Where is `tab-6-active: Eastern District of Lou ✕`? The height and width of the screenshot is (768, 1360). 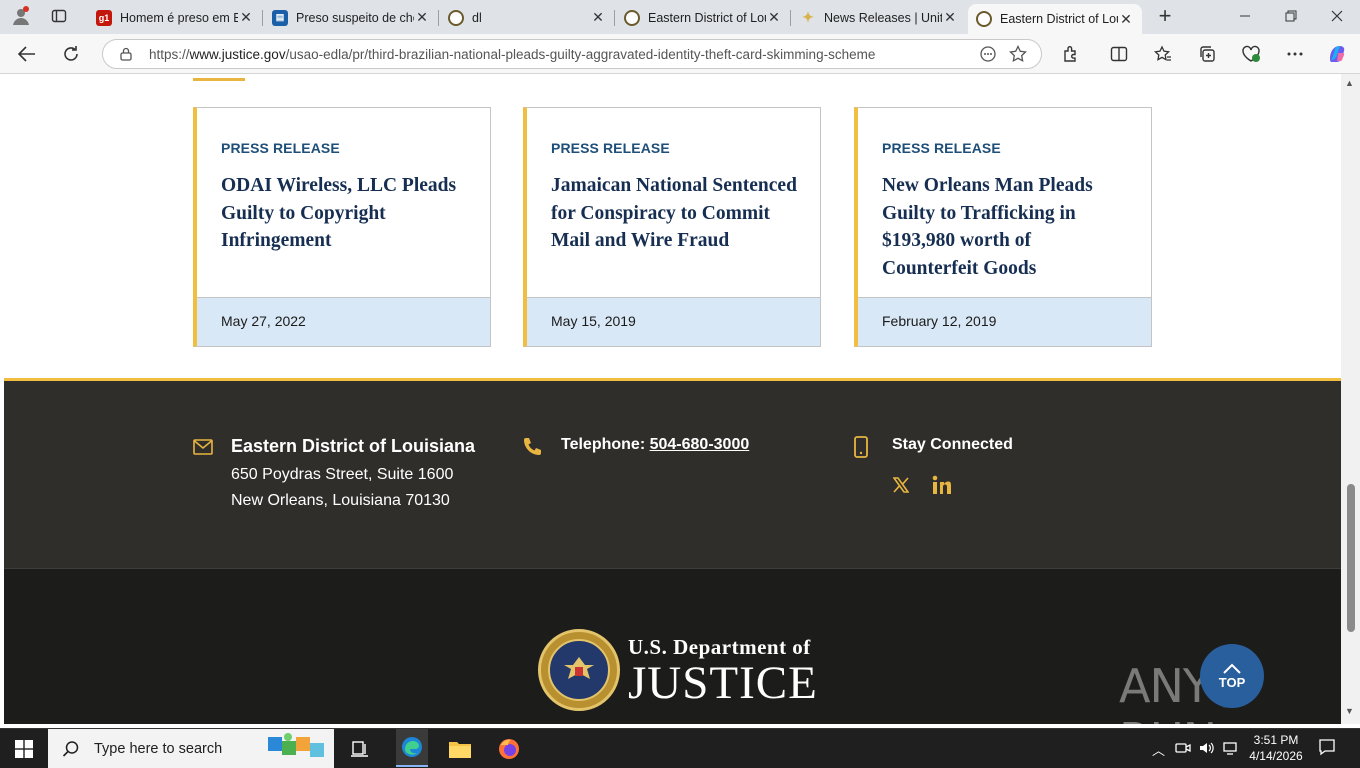
tab-6-active: Eastern District of Lou ✕ is located at coordinates (1055, 19).